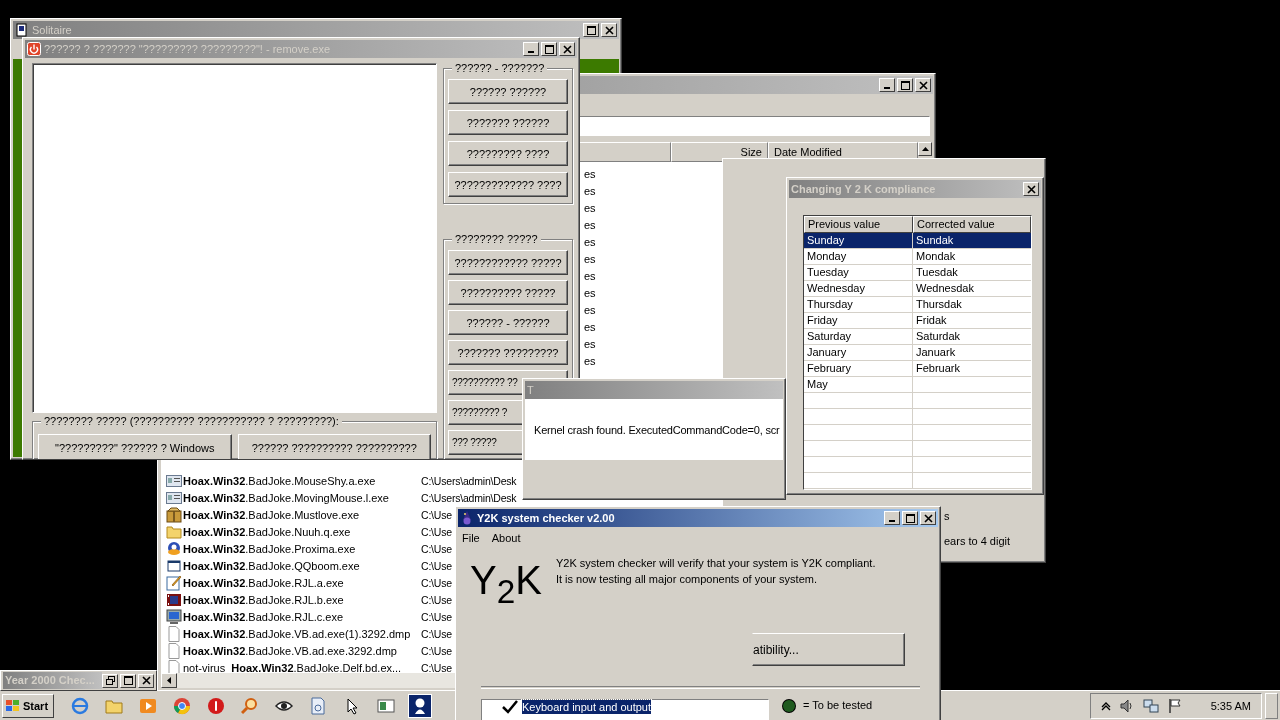 The image size is (1280, 720). What do you see at coordinates (917, 273) in the screenshot?
I see `table-row: Tuesday Tuesdak` at bounding box center [917, 273].